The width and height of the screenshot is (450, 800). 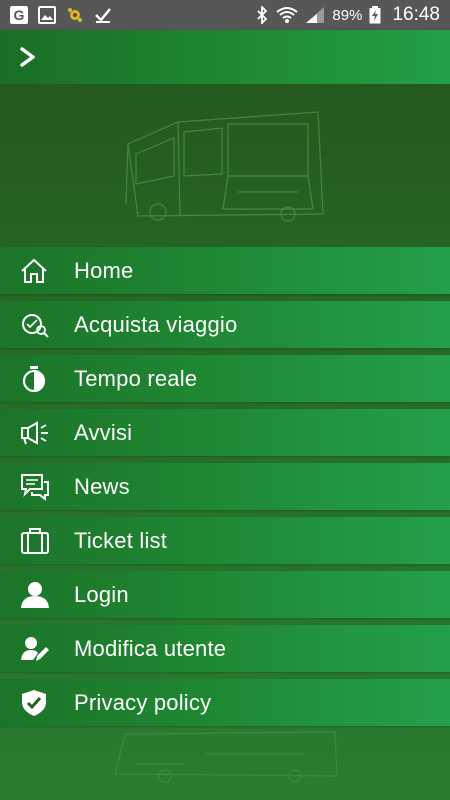 What do you see at coordinates (225, 15) in the screenshot?
I see `status-bar: G 89% 16:48` at bounding box center [225, 15].